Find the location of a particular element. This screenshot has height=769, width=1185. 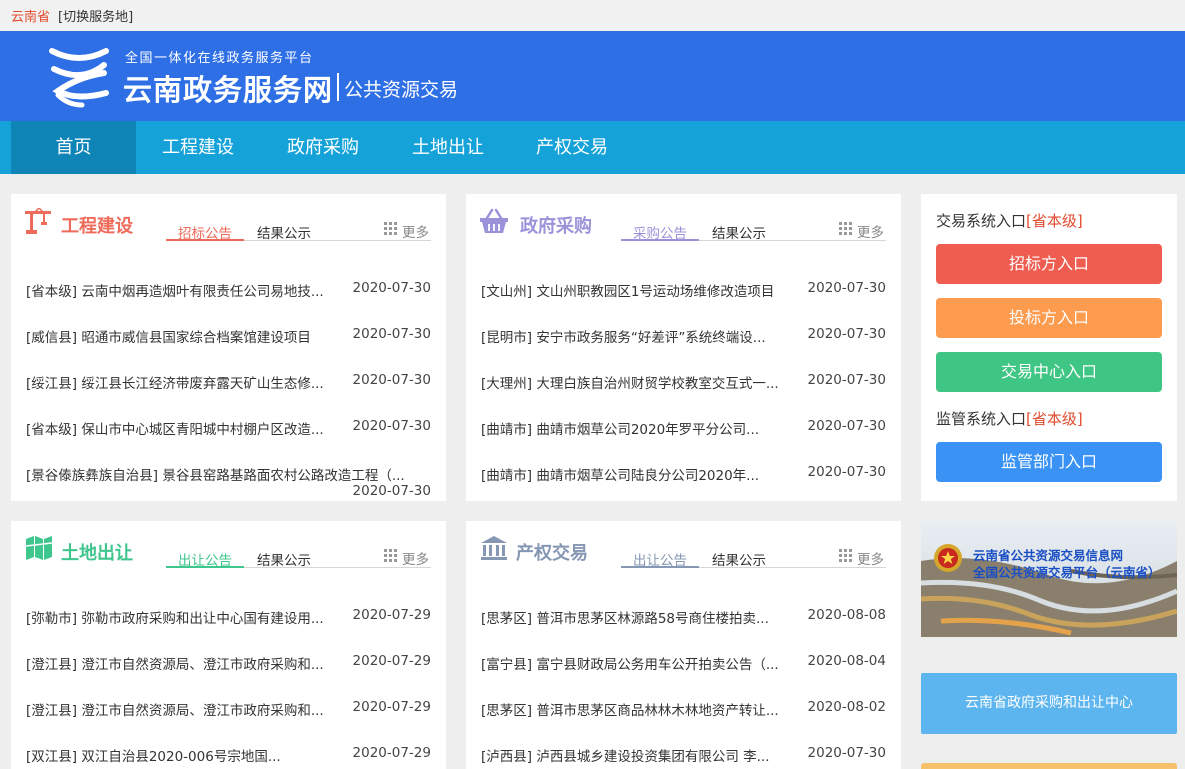

panel-title: 政府采购 is located at coordinates (556, 226).